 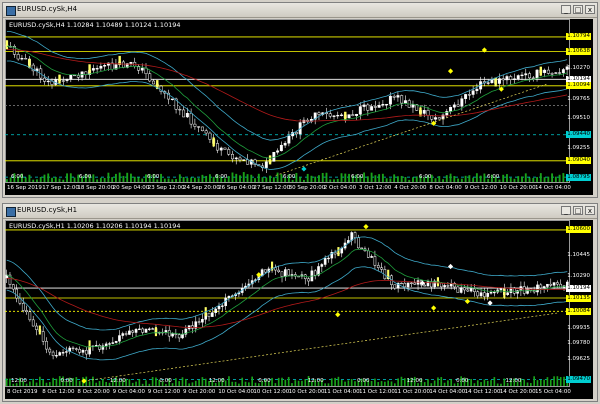 What do you see at coordinates (300, 211) in the screenshot?
I see `window-titlebar: EURUSD.cySk,H1 _ □ x` at bounding box center [300, 211].